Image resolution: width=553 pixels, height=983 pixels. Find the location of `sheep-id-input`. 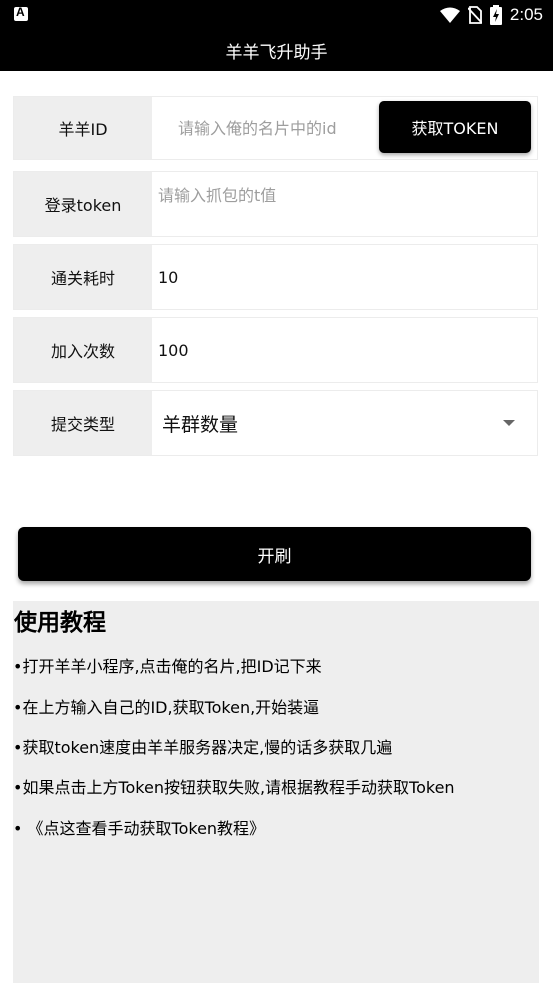

sheep-id-input is located at coordinates (262, 128).